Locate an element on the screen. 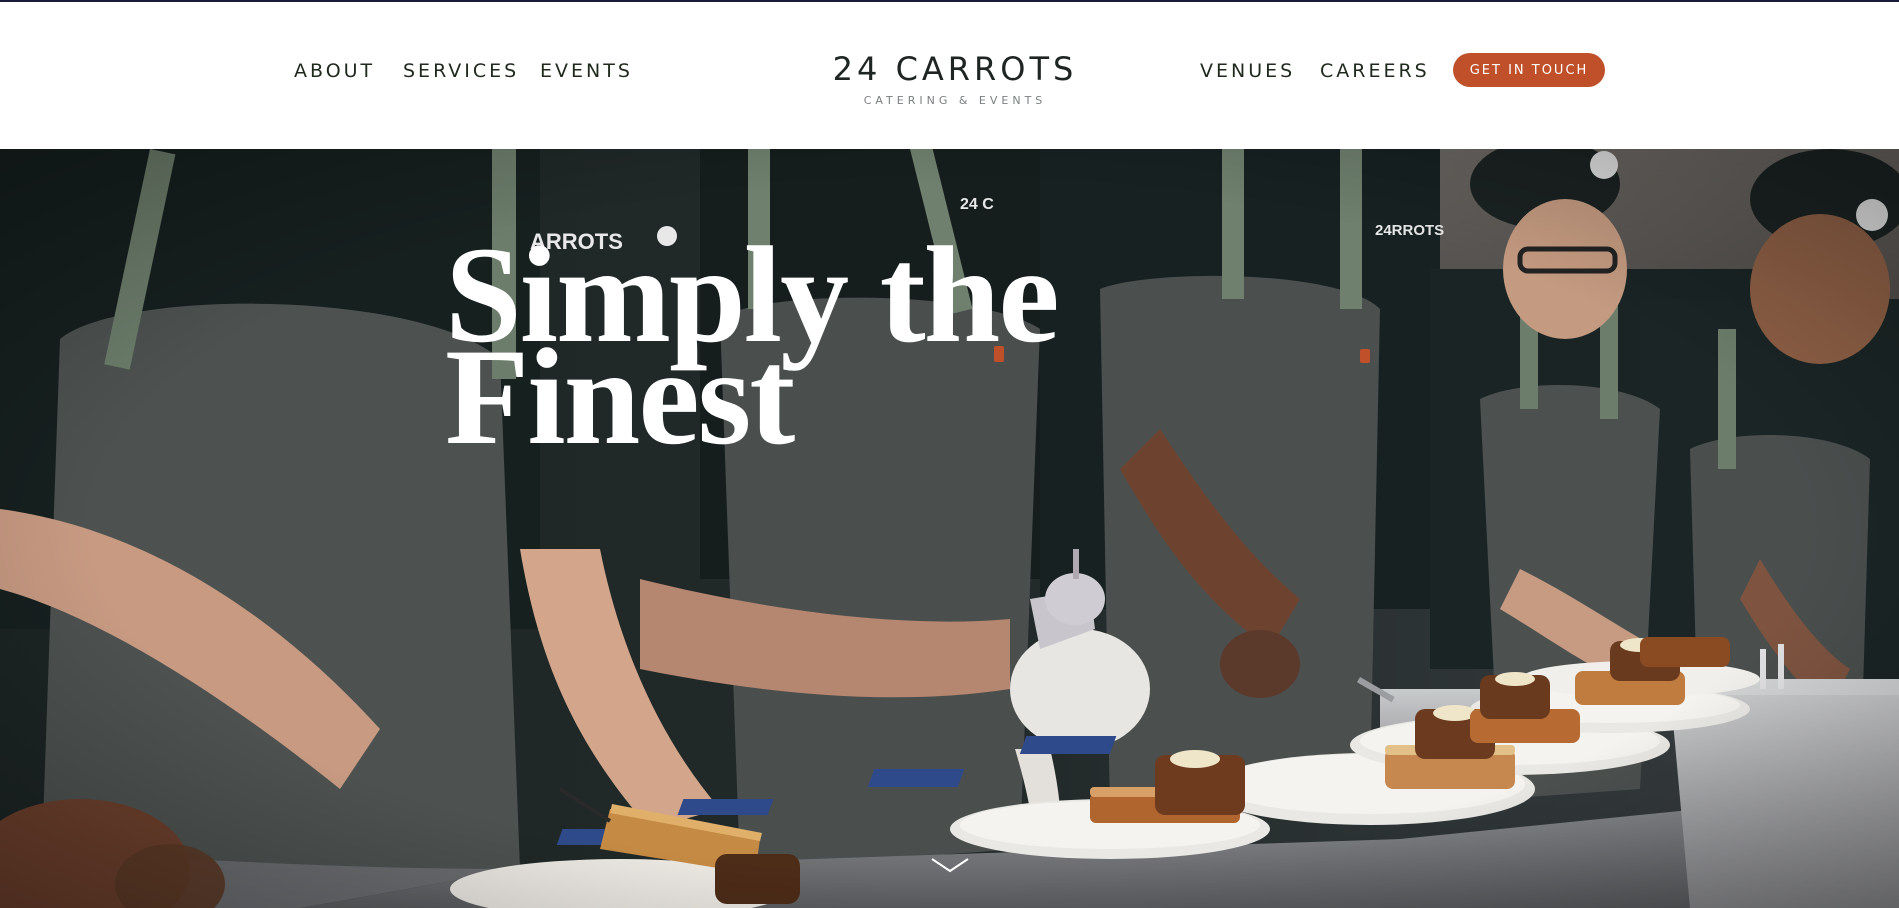 The image size is (1899, 908). nav-venues: VENUES is located at coordinates (1247, 71).